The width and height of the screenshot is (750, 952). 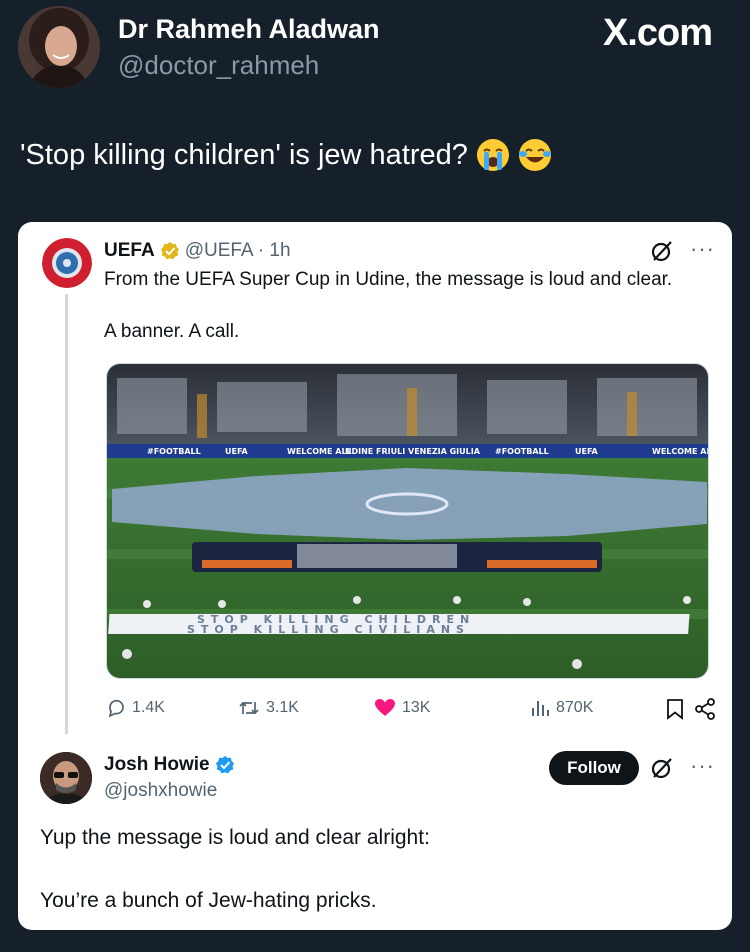 What do you see at coordinates (237, 451) in the screenshot?
I see `ad-board-2: UEFA` at bounding box center [237, 451].